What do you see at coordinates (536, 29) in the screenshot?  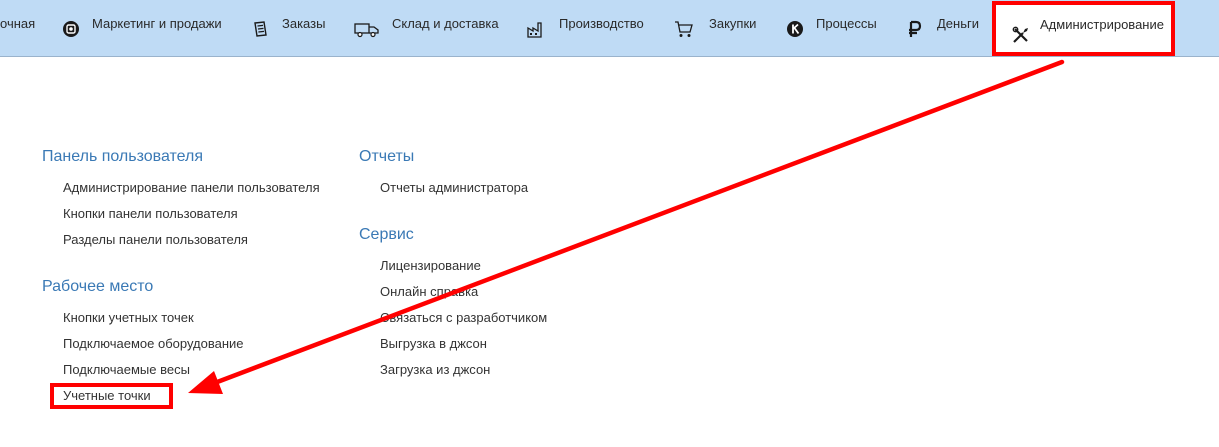 I see `factory-icon` at bounding box center [536, 29].